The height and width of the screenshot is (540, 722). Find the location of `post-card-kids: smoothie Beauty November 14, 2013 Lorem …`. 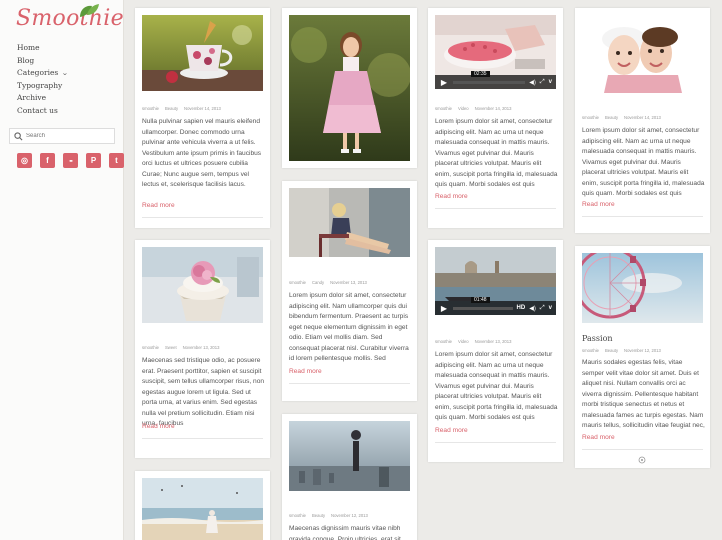

post-card-kids: smoothie Beauty November 14, 2013 Lorem … is located at coordinates (642, 120).